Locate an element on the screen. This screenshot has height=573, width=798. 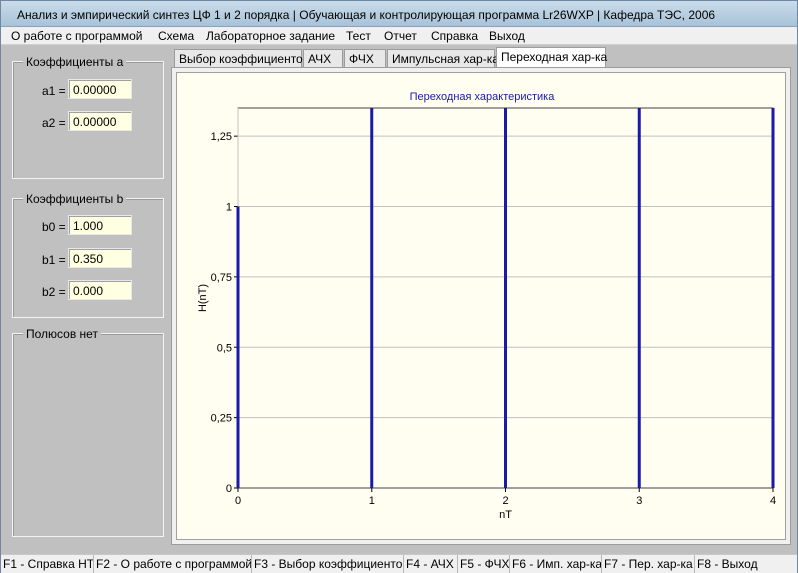
x-tick-label: 2 is located at coordinates (505, 501).